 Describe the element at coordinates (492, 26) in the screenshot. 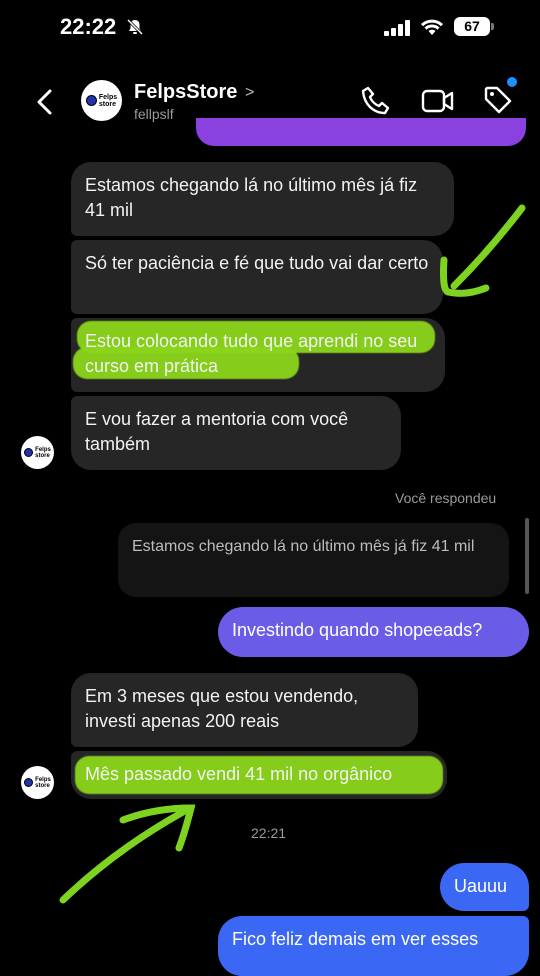

I see `battery-tip` at that location.